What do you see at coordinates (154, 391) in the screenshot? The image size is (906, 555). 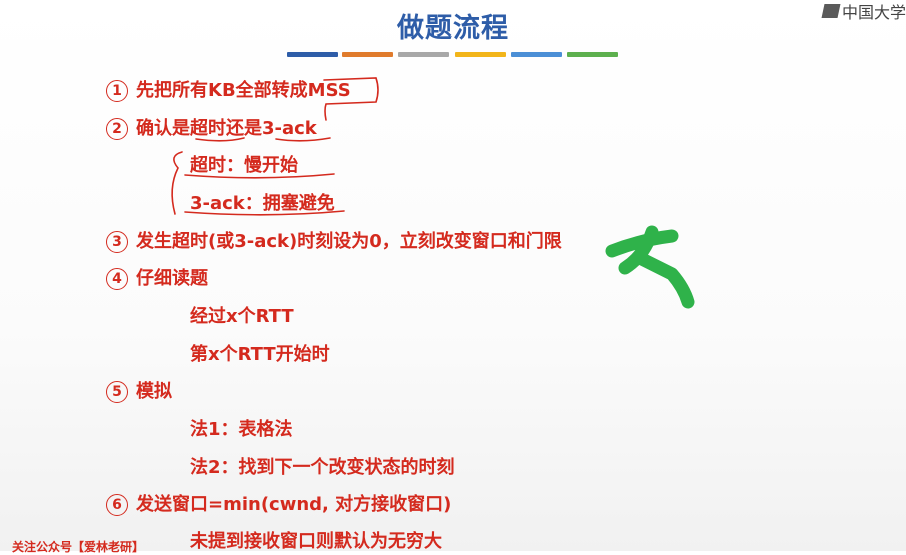 I see `step-5-text: 模拟` at bounding box center [154, 391].